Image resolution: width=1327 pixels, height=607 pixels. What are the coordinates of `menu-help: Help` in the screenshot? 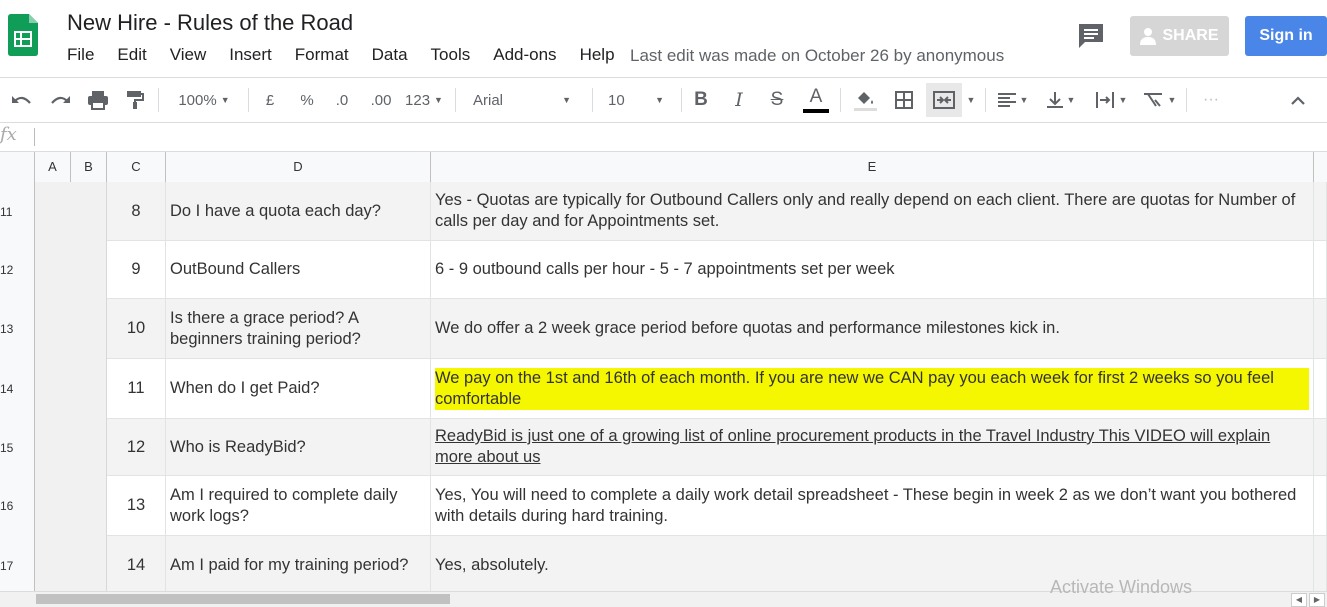 It's located at (597, 57).